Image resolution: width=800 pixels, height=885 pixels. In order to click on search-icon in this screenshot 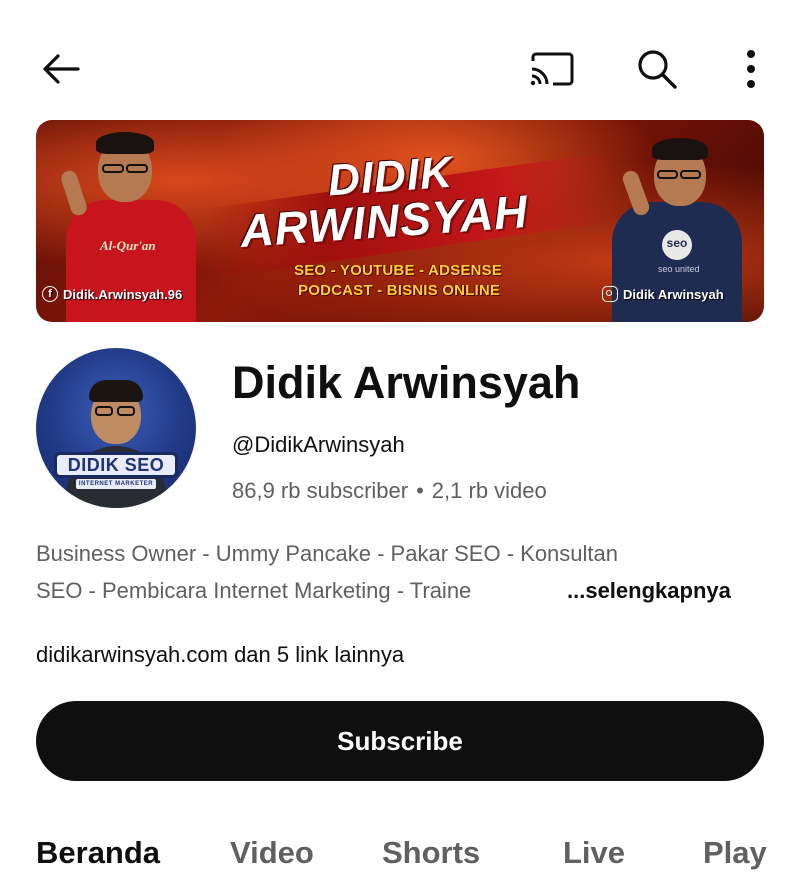, I will do `click(657, 69)`.